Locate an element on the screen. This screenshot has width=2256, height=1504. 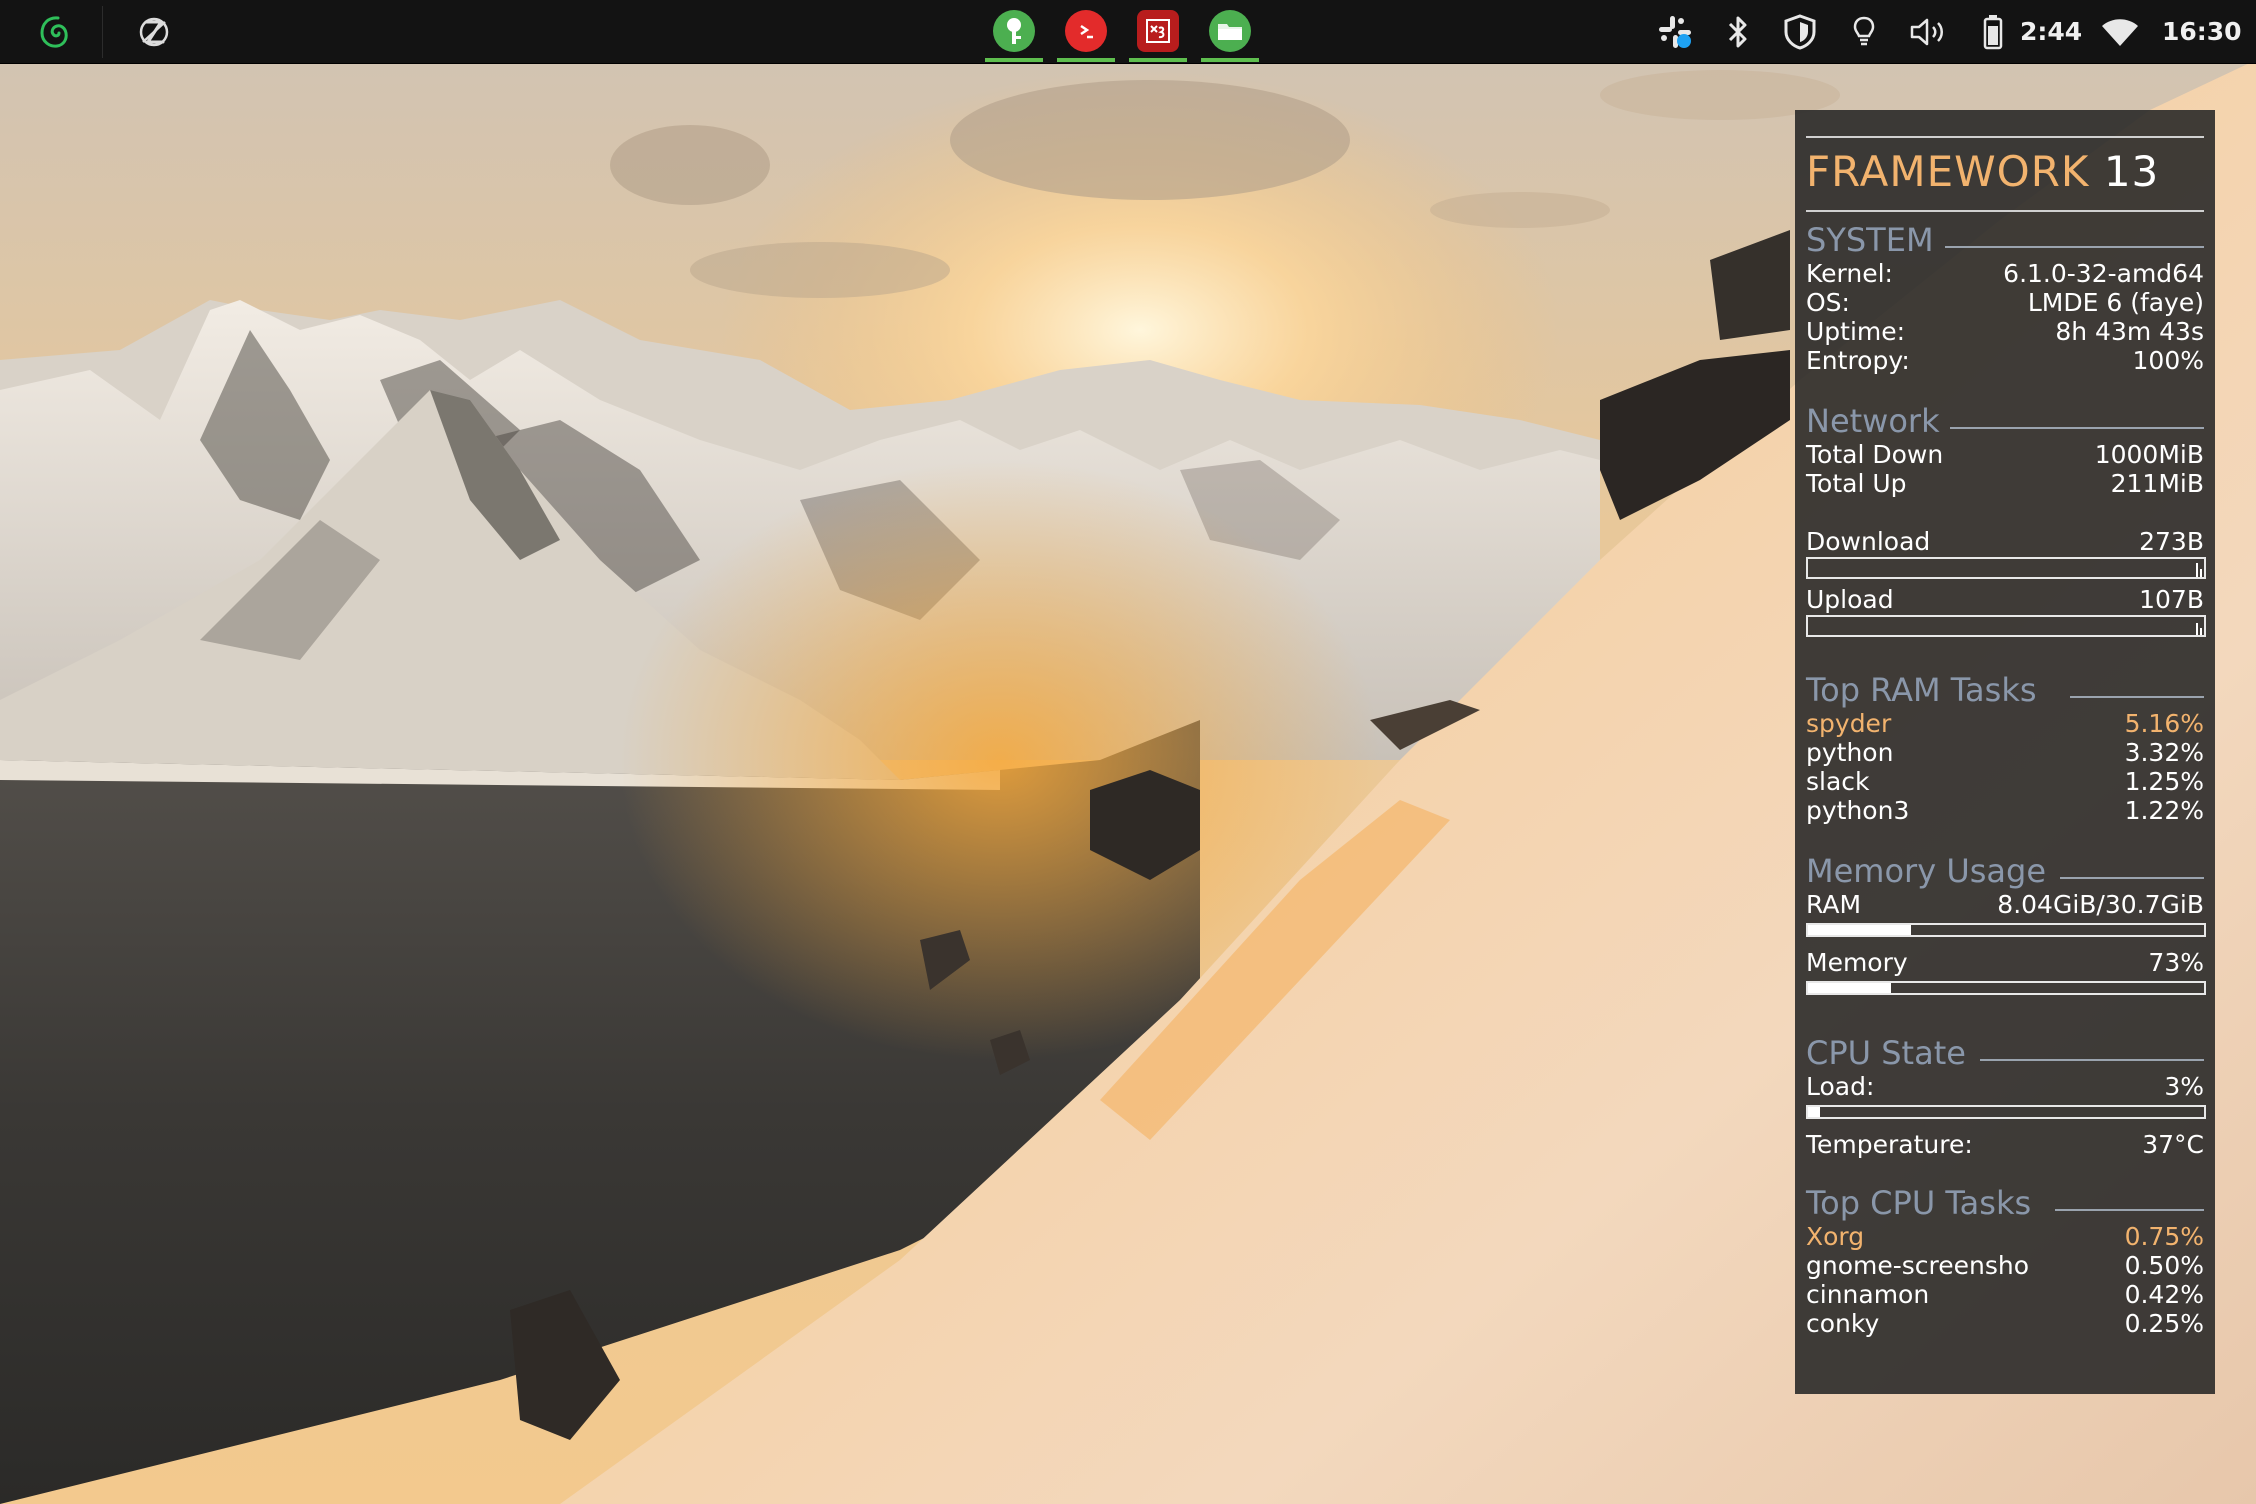
panel-clock: 16:30 is located at coordinates (2202, 31).